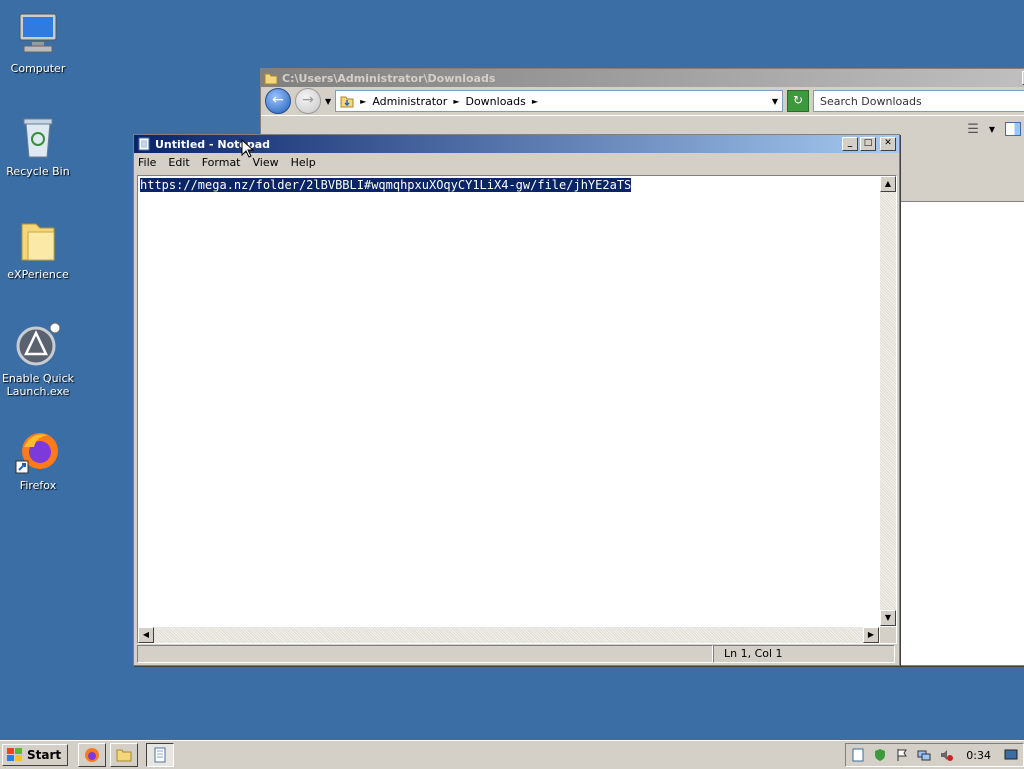  I want to click on horizontal-scrollbar: ◀ ▶, so click(508, 635).